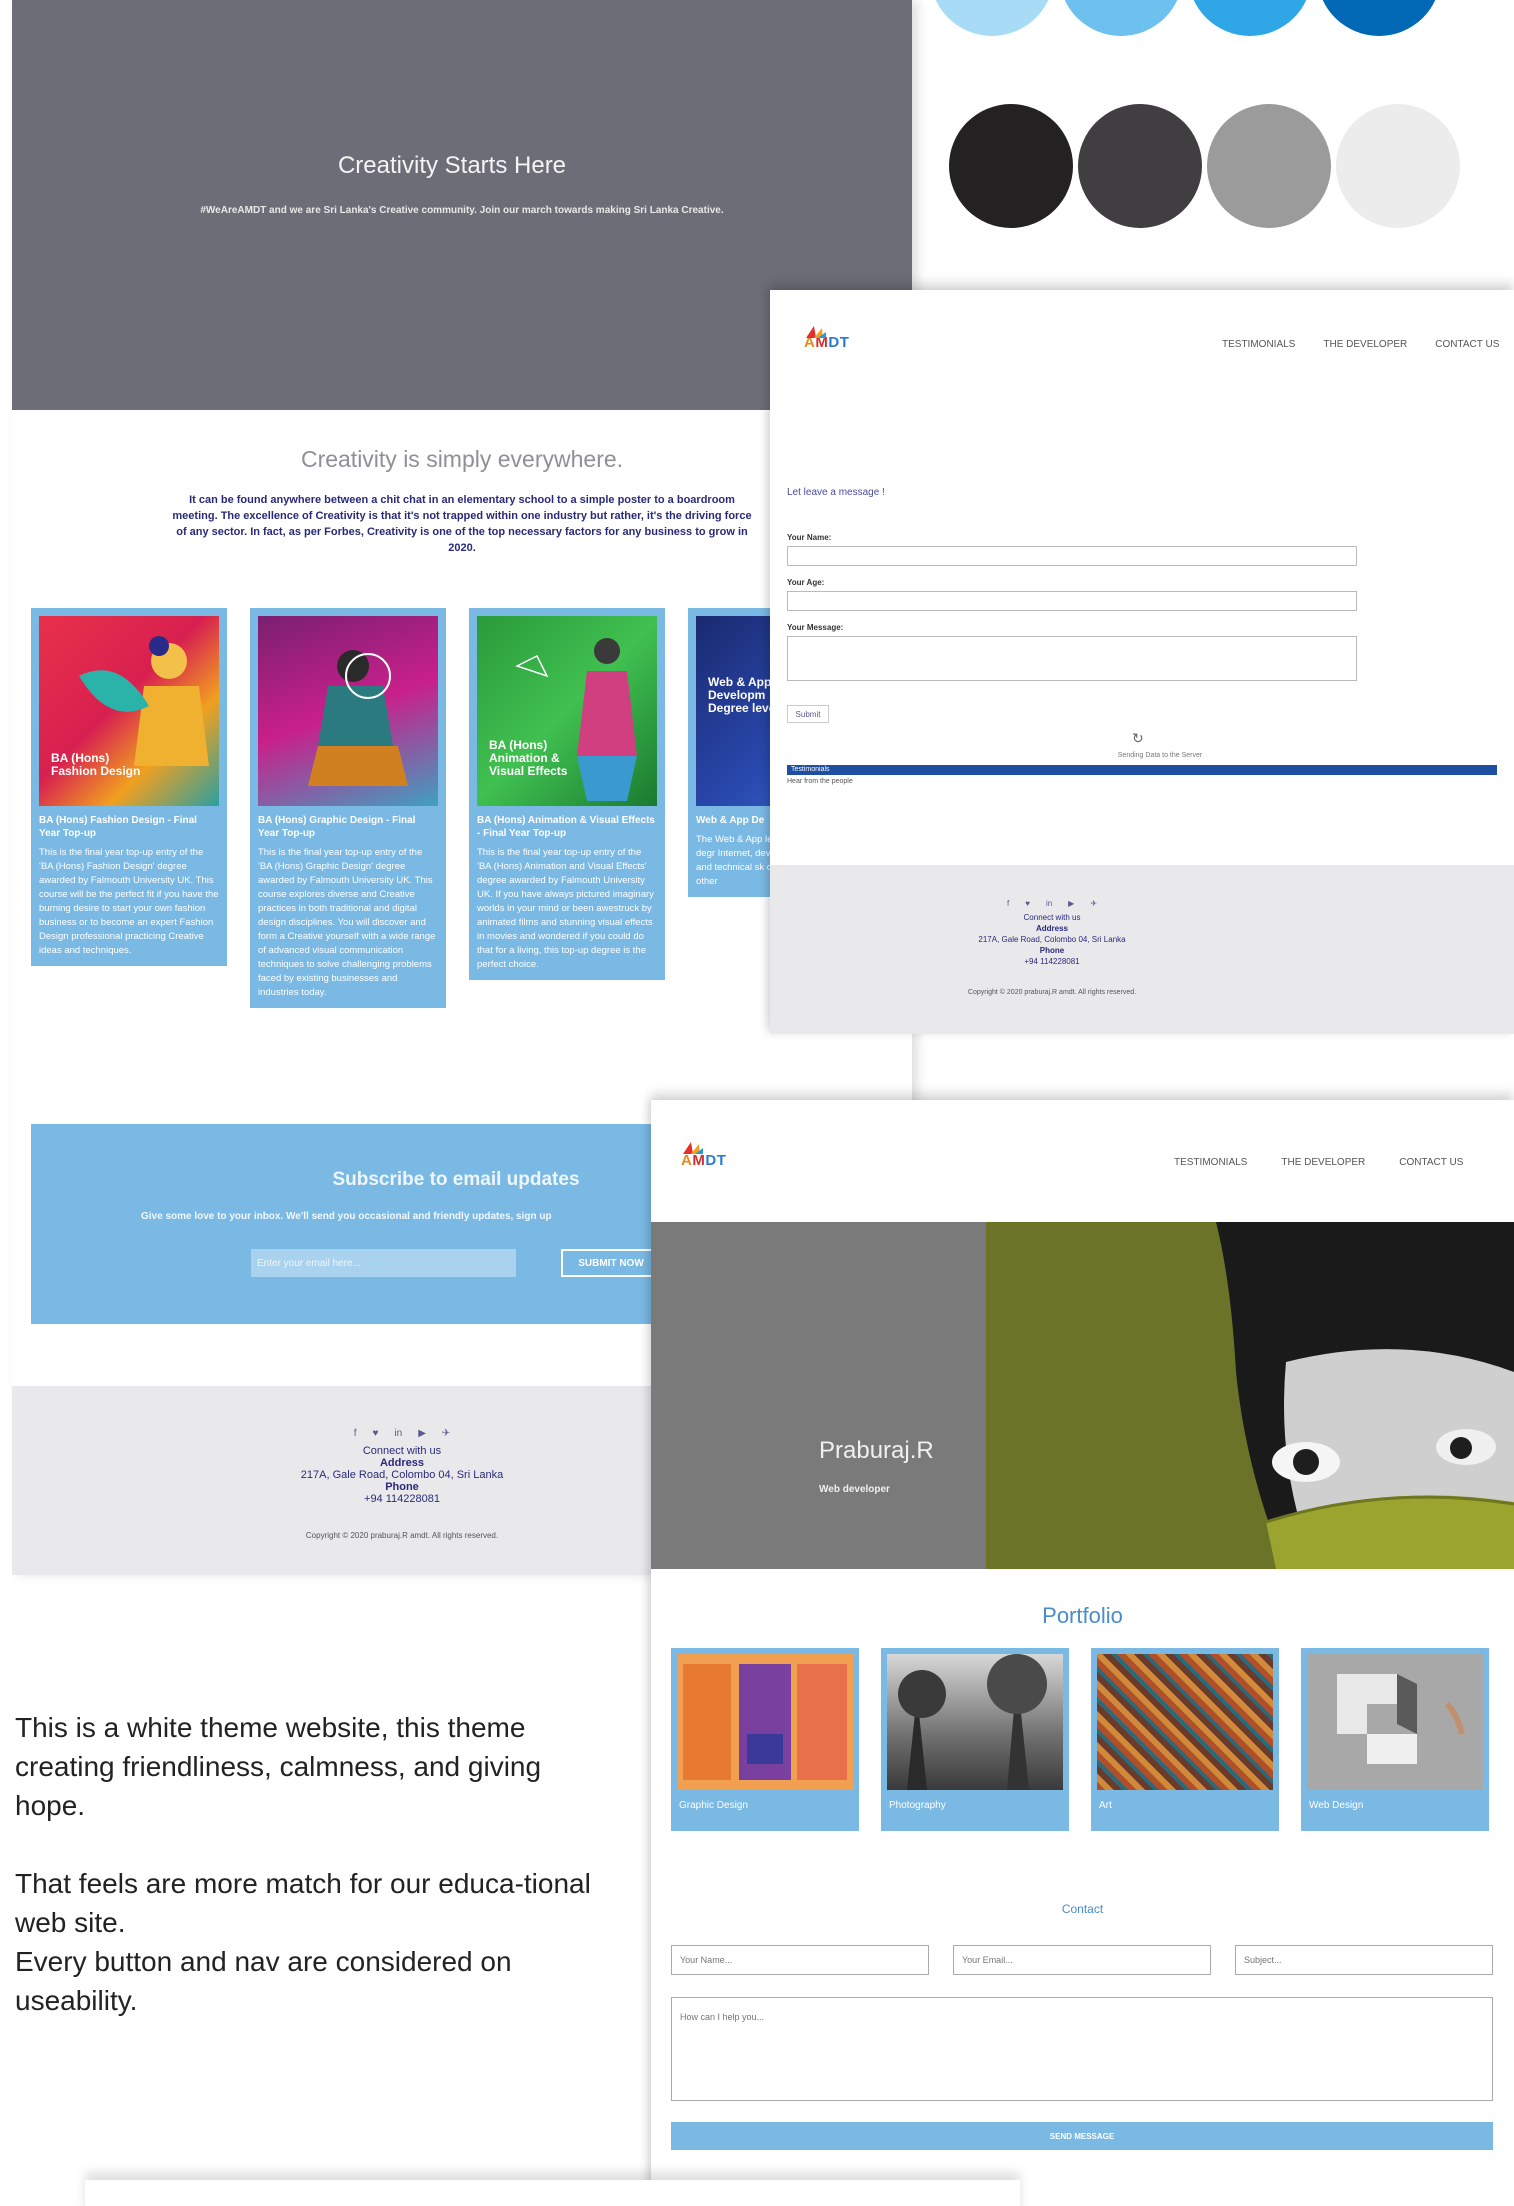 The image size is (1514, 2206). I want to click on art-thumbnail, so click(1185, 1722).